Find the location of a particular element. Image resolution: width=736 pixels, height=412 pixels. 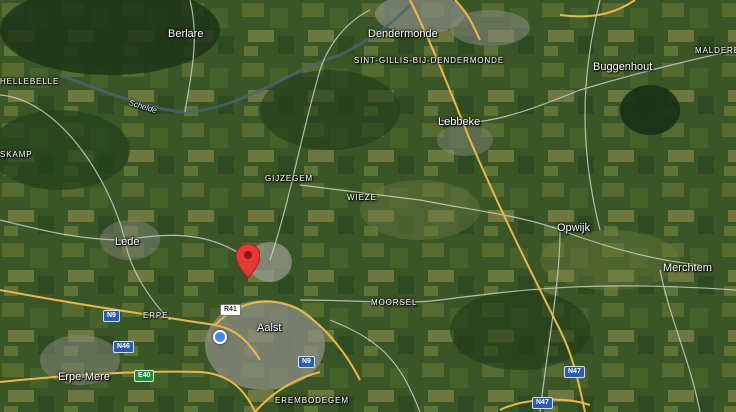

place-label-erpe: ERPE is located at coordinates (156, 315).